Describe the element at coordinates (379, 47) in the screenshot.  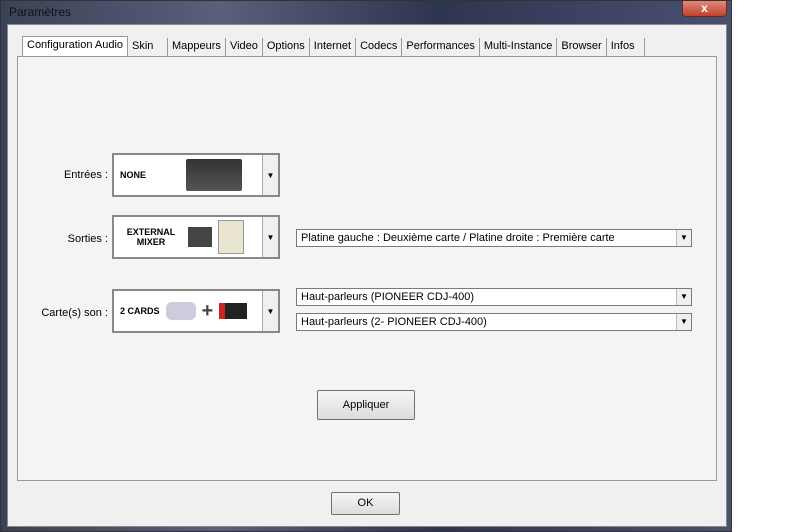
I see `tab-codecs: Codecs` at that location.